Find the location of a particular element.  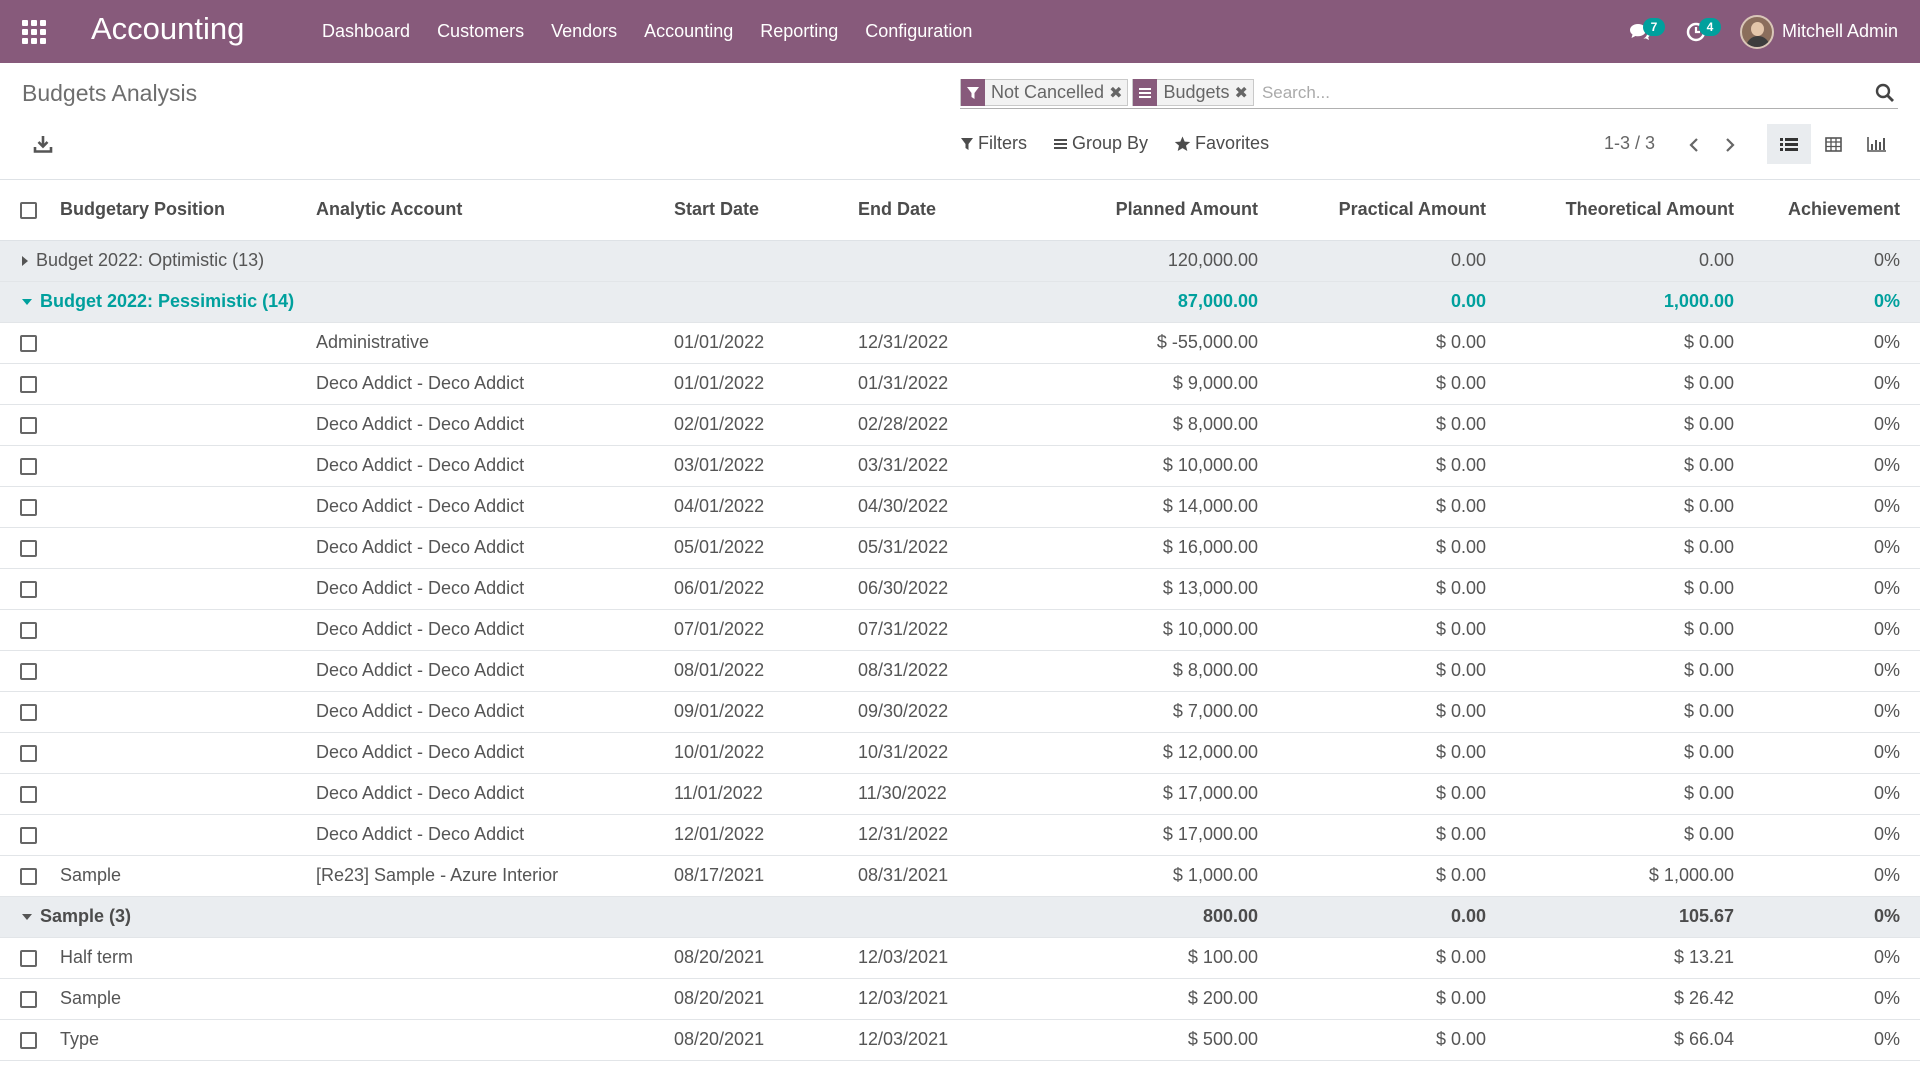

search-input is located at coordinates (1567, 92).